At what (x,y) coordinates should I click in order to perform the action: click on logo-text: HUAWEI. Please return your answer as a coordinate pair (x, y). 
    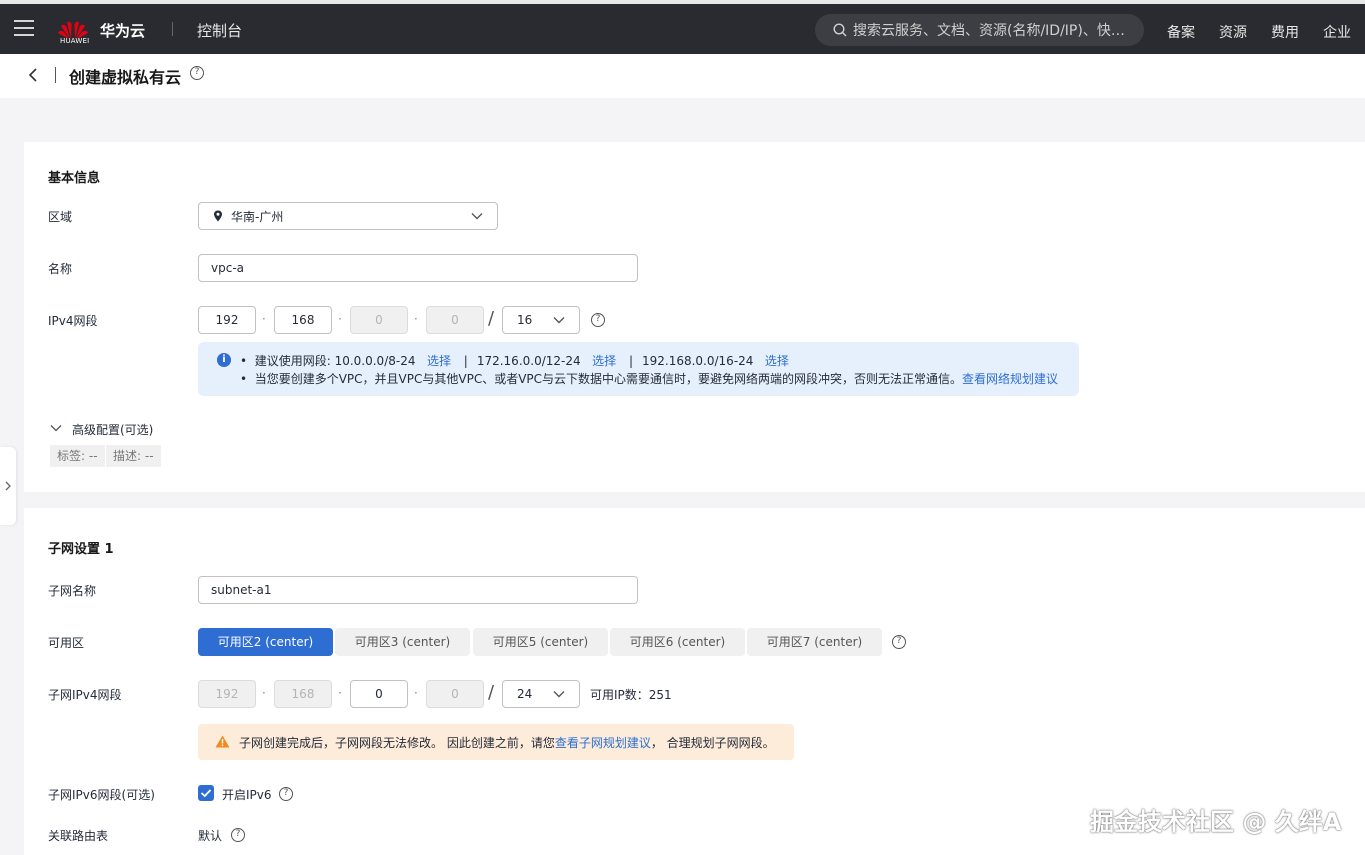
    Looking at the image, I should click on (75, 41).